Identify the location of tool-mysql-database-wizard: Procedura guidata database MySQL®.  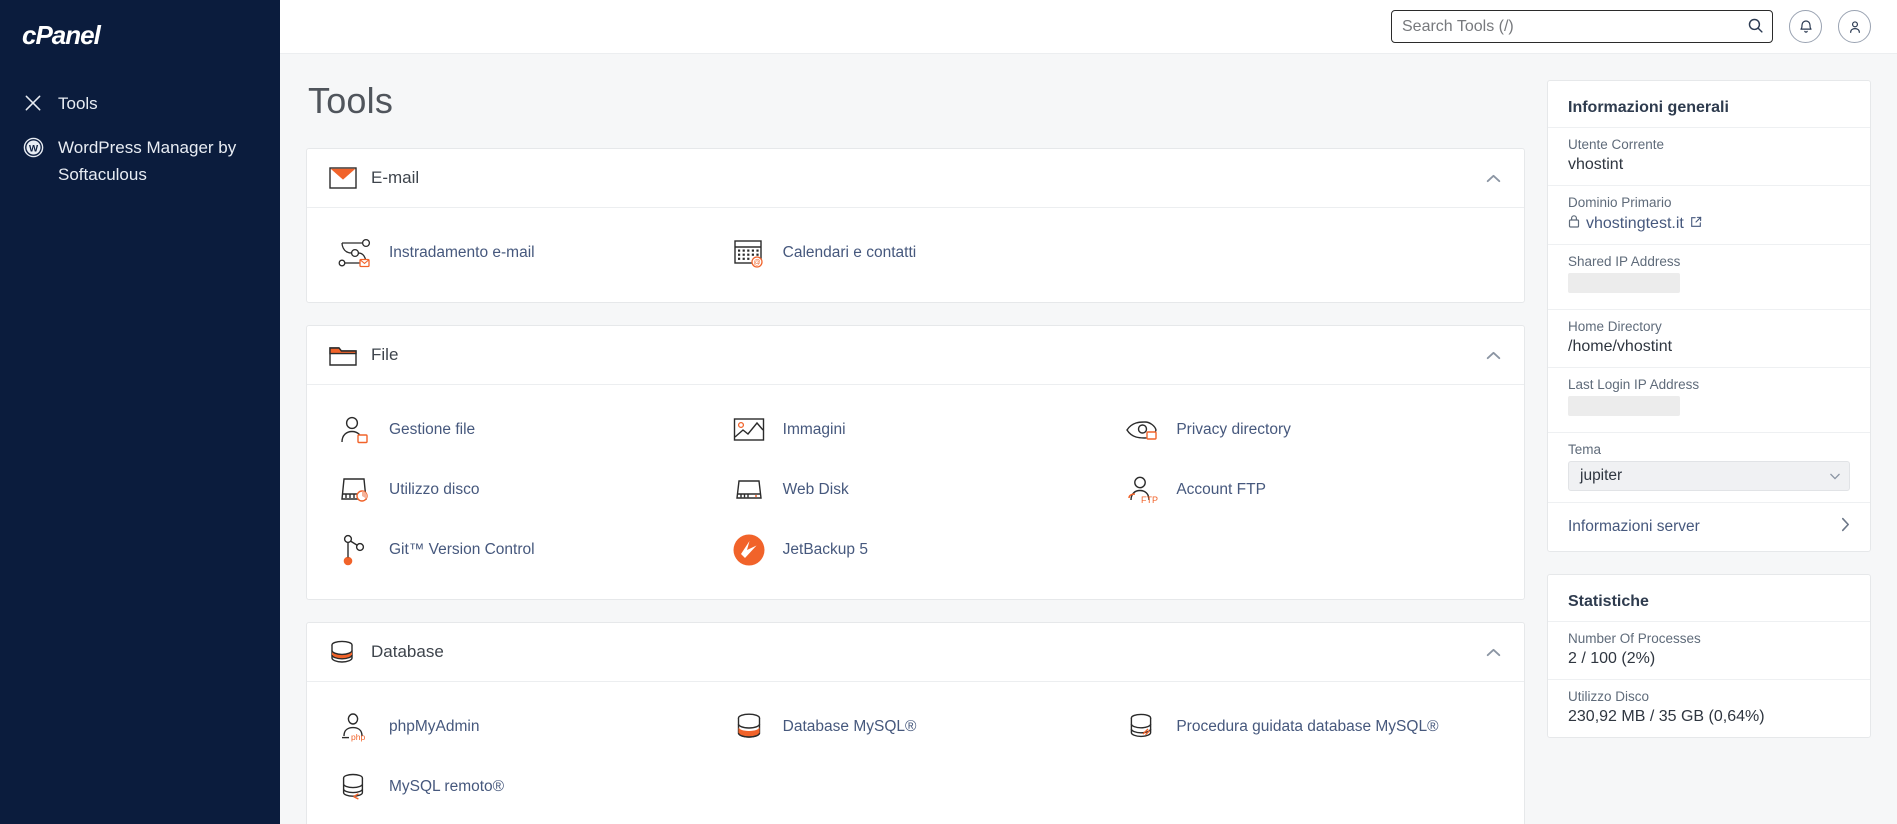
(1309, 727).